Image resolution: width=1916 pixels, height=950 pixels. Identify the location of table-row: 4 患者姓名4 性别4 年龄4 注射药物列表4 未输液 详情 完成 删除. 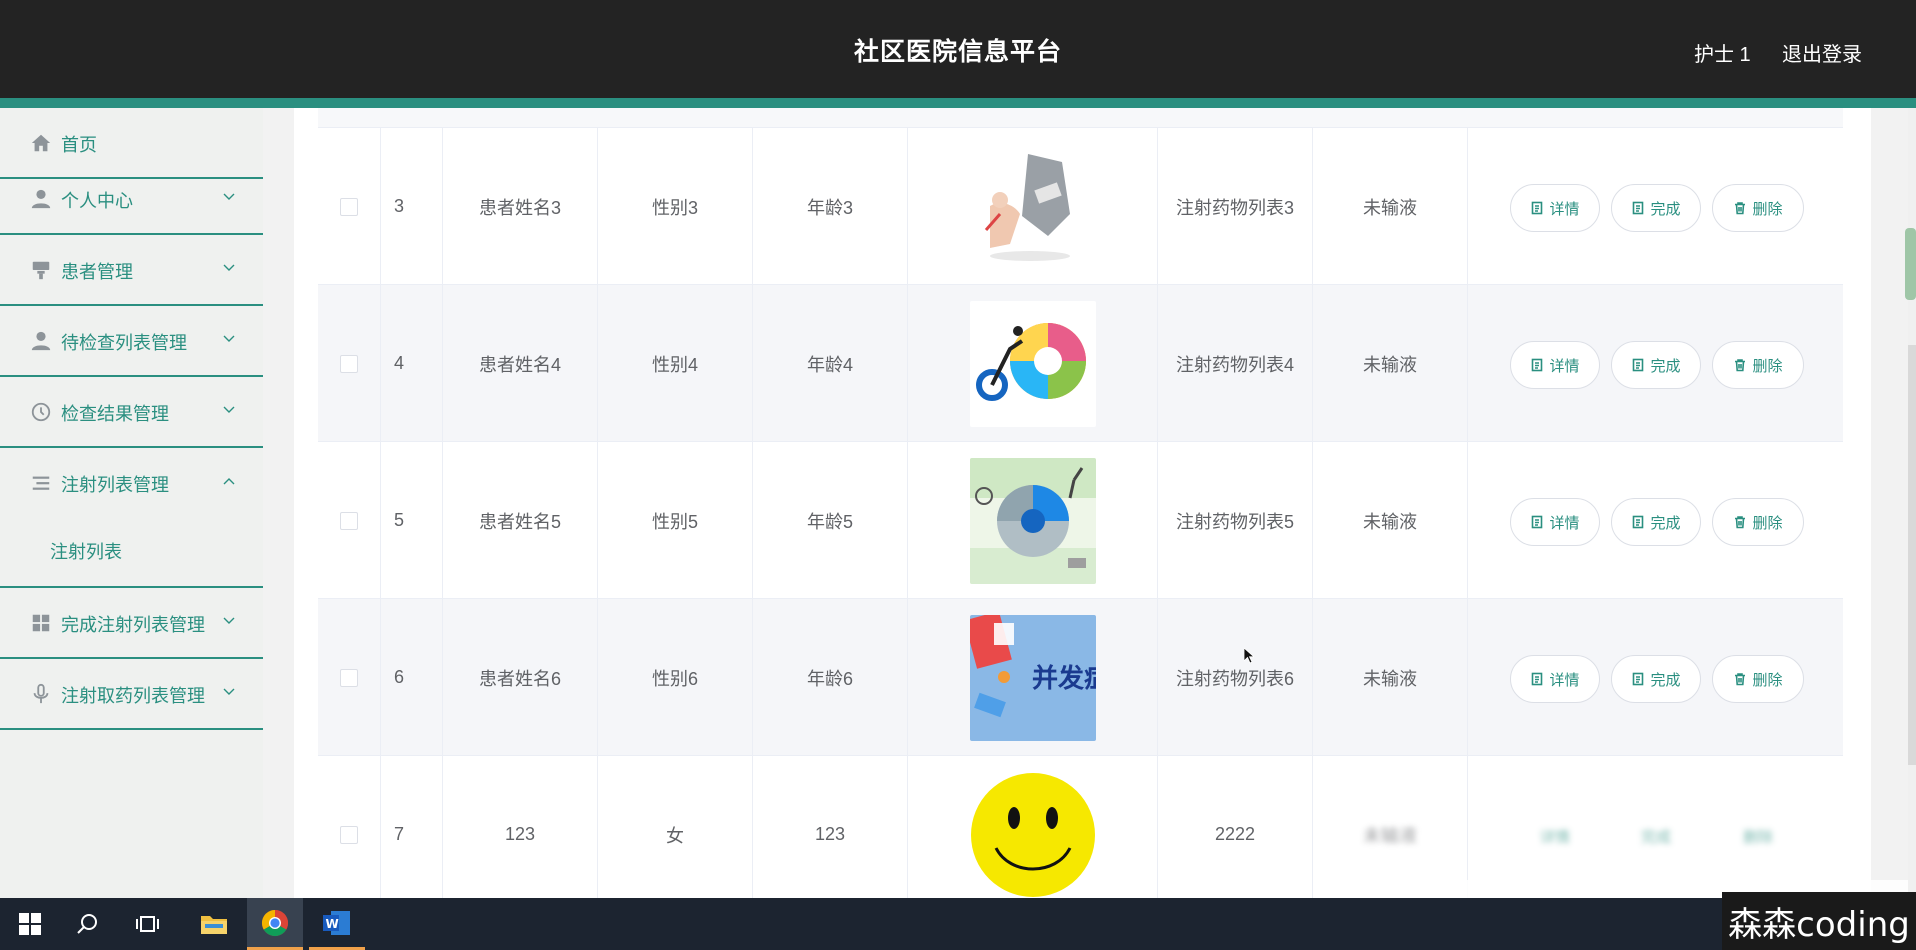
(1080, 363).